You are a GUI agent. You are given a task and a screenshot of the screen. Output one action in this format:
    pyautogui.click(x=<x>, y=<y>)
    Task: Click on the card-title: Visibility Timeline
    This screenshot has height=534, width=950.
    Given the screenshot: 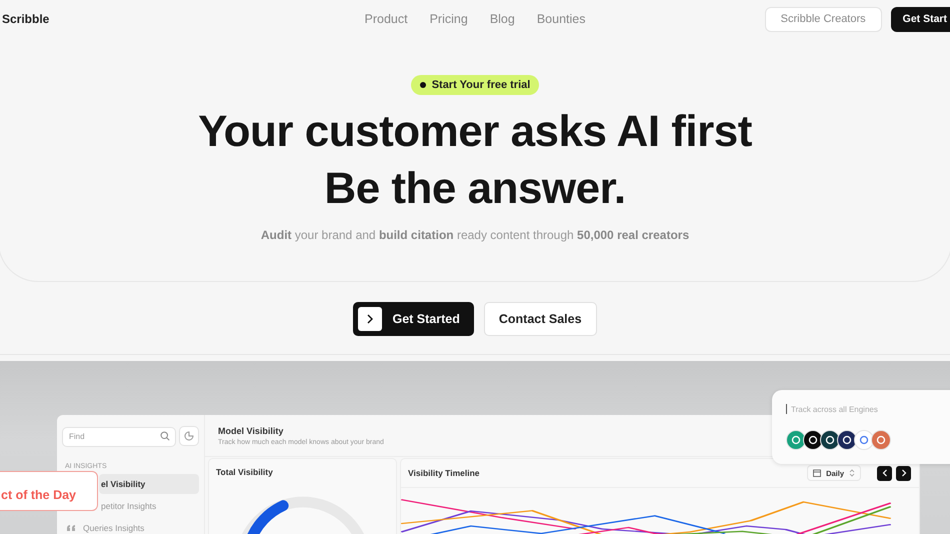 What is the action you would take?
    pyautogui.click(x=444, y=473)
    